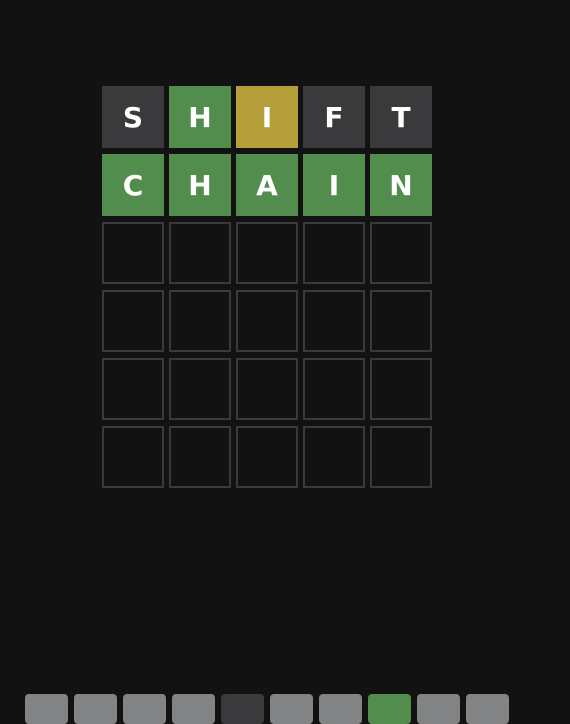 This screenshot has width=570, height=724. What do you see at coordinates (401, 185) in the screenshot?
I see `letter-tile: N` at bounding box center [401, 185].